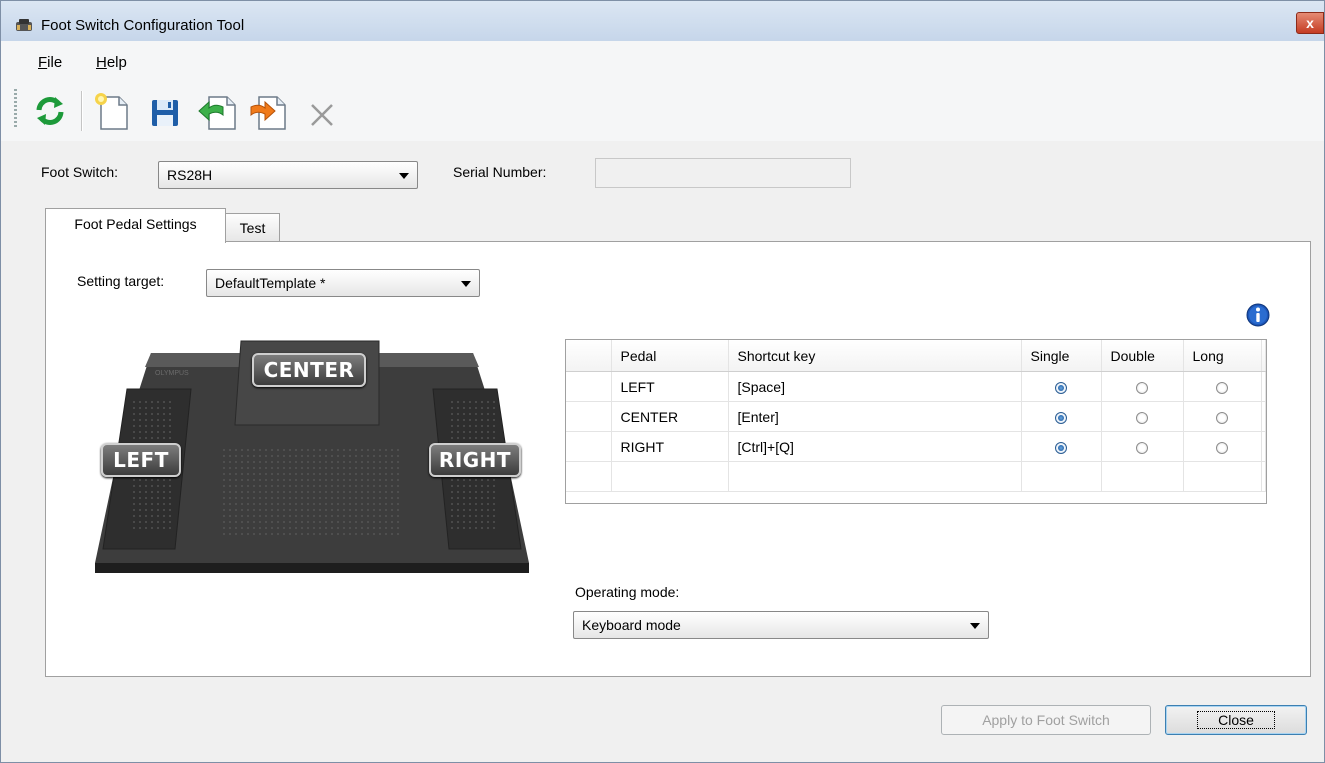 The height and width of the screenshot is (763, 1325). What do you see at coordinates (670, 416) in the screenshot?
I see `pedal-cell: CENTER` at bounding box center [670, 416].